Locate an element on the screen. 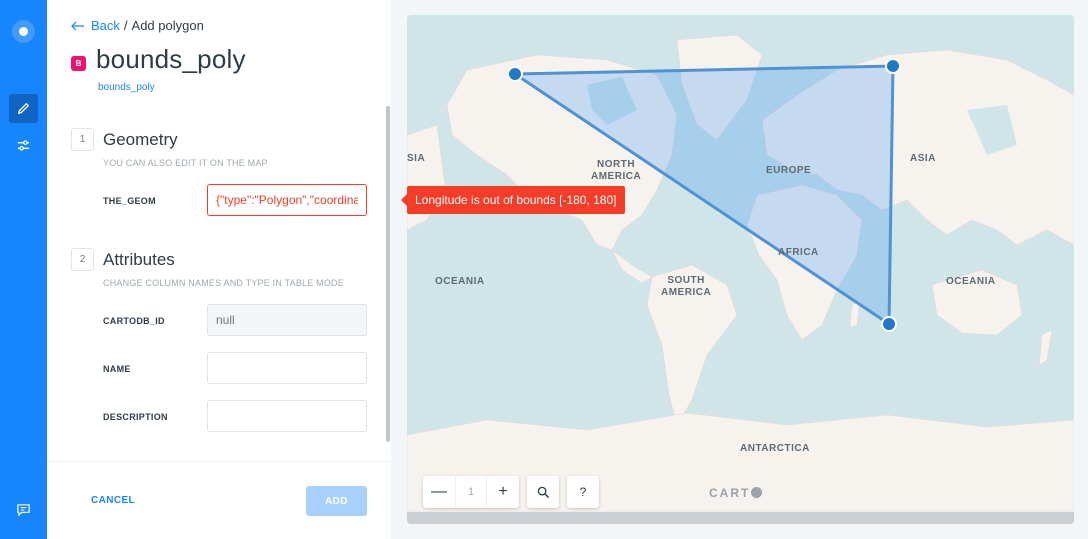 The width and height of the screenshot is (1088, 539). carto-dot-icon is located at coordinates (757, 492).